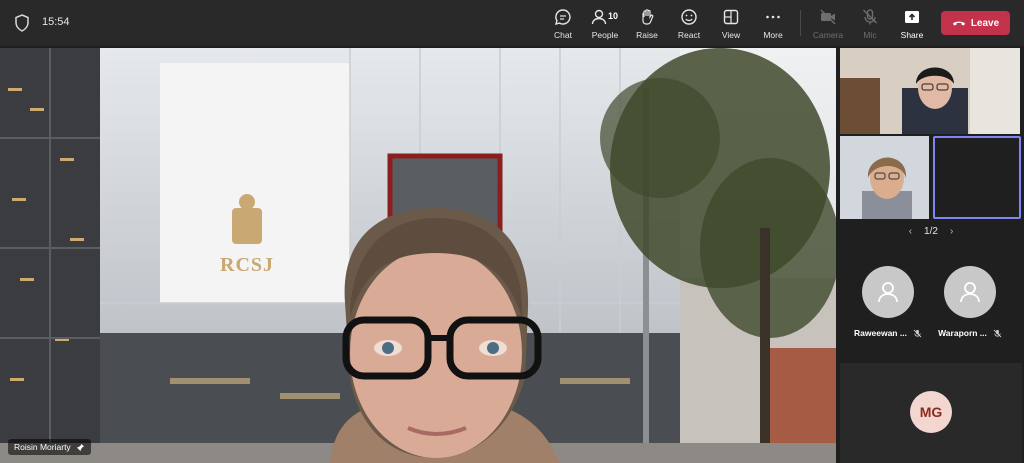  I want to click on react-button: React, so click(689, 25).